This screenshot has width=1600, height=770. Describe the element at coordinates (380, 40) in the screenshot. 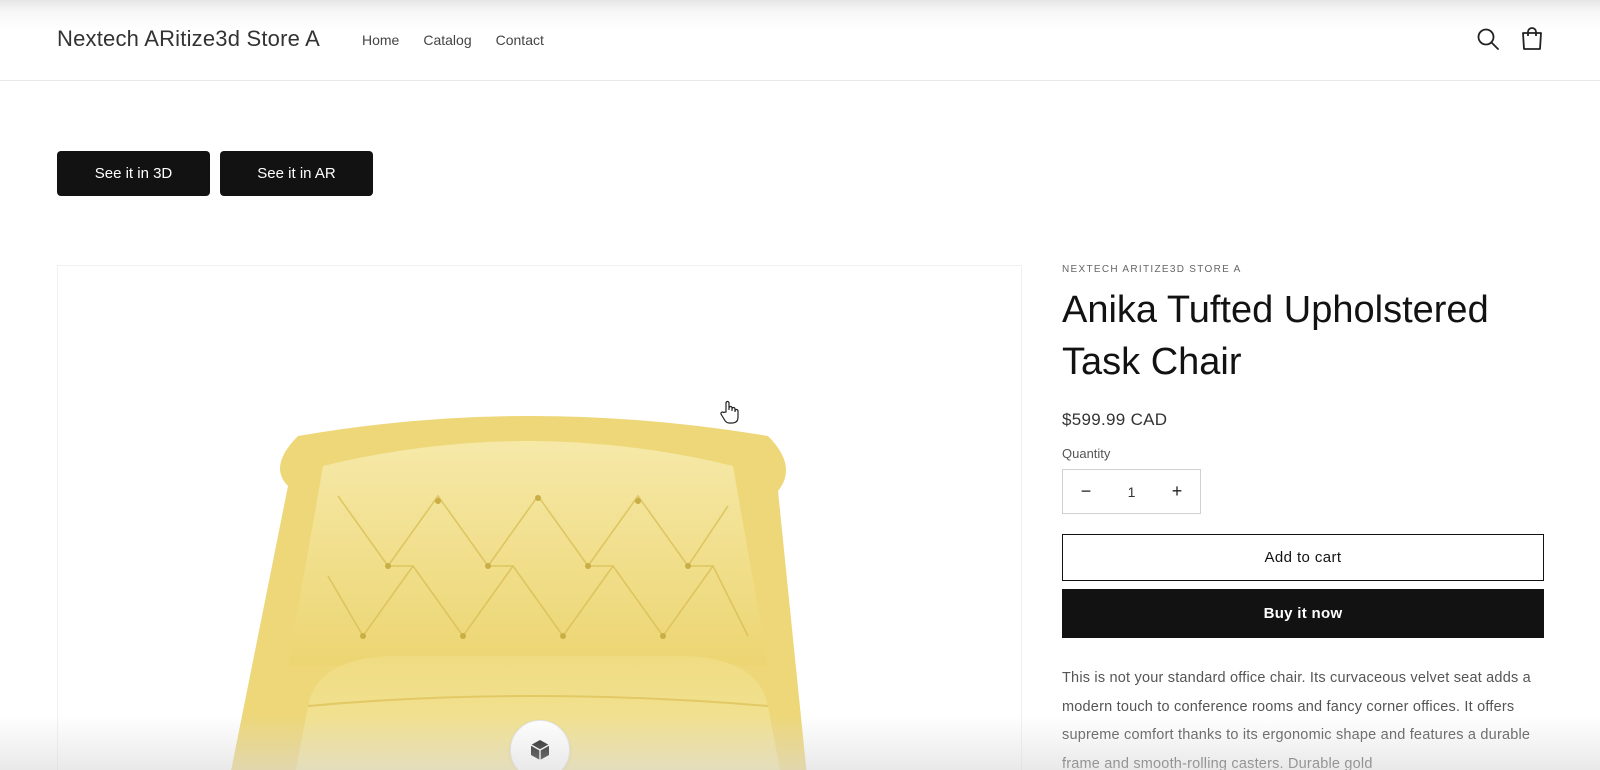

I see `nav-home: Home` at that location.